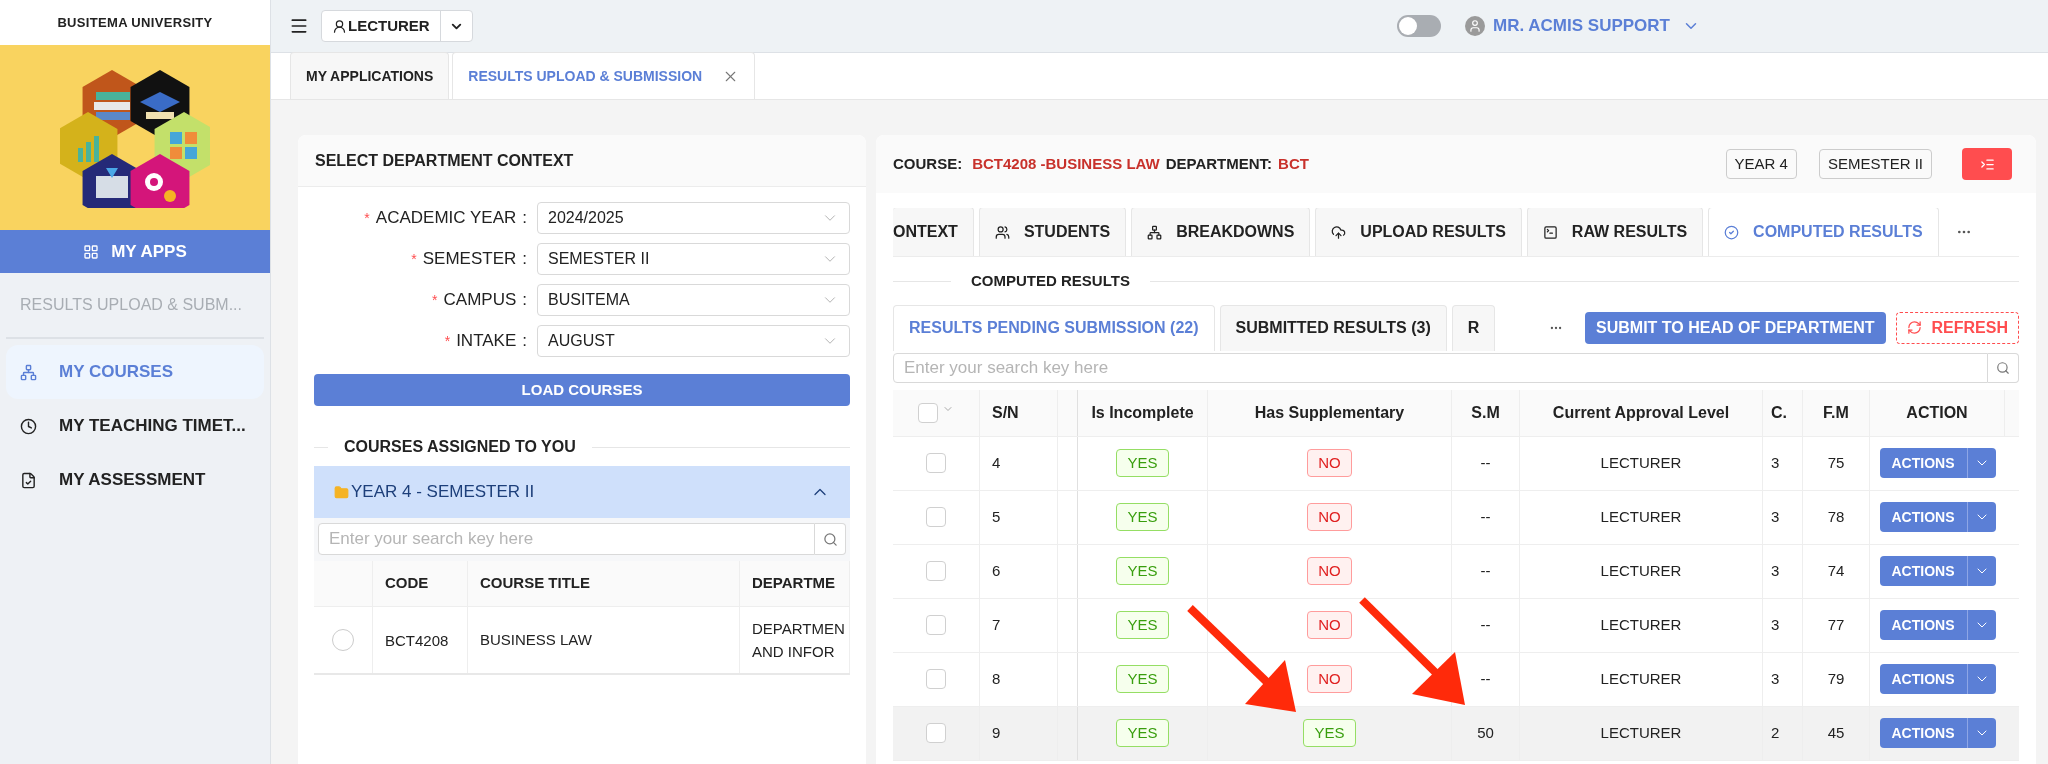 The image size is (2048, 764). Describe the element at coordinates (794, 583) in the screenshot. I see `column-header: DEPARTME` at that location.